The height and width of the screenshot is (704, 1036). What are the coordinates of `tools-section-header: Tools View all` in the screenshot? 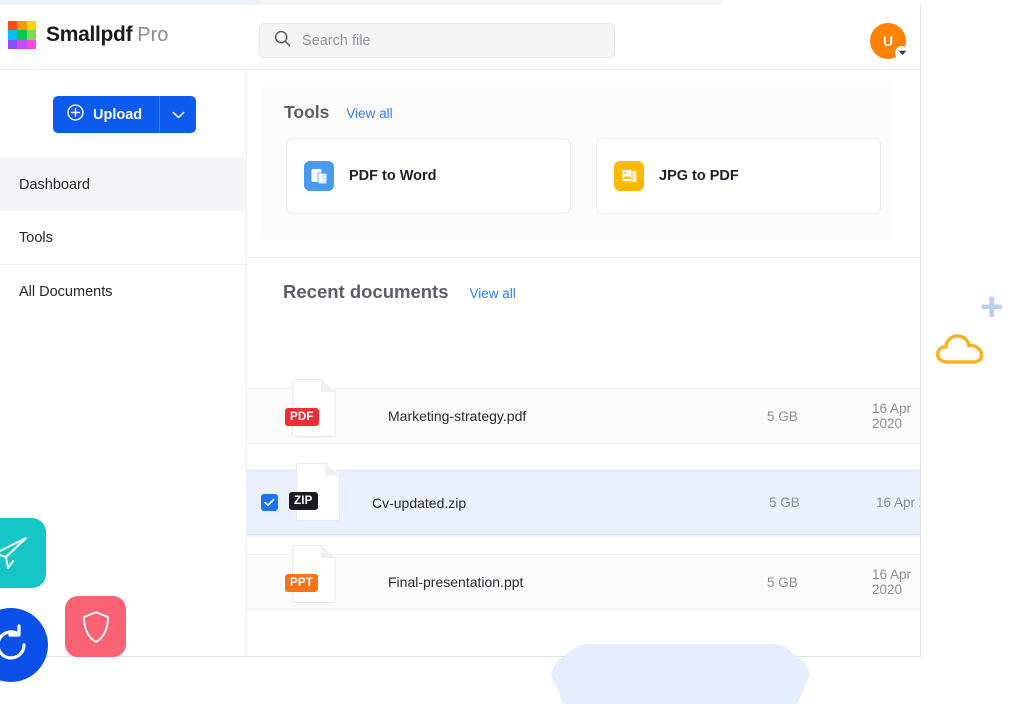 It's located at (577, 103).